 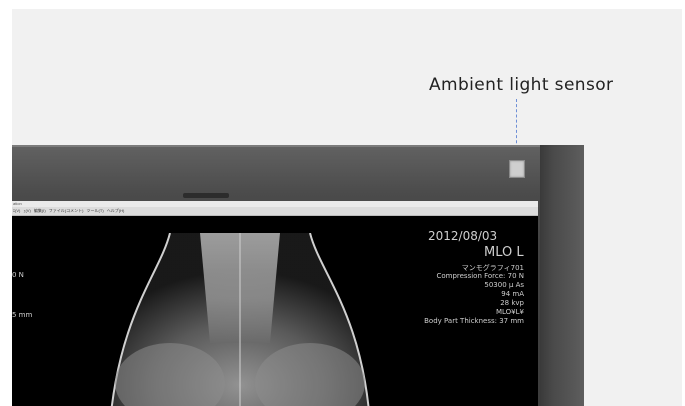 I want to click on ambient-light-sensor-icon, so click(x=517, y=169).